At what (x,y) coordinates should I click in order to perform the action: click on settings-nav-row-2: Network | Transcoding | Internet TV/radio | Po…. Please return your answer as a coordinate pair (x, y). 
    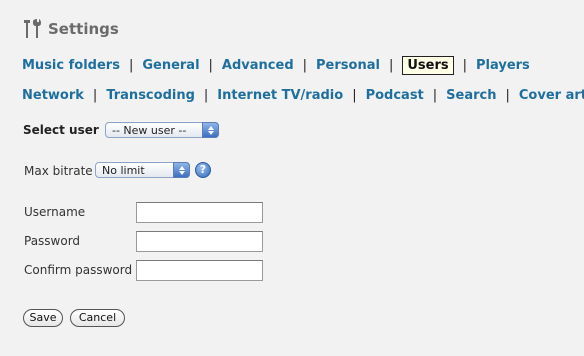
    Looking at the image, I should click on (303, 95).